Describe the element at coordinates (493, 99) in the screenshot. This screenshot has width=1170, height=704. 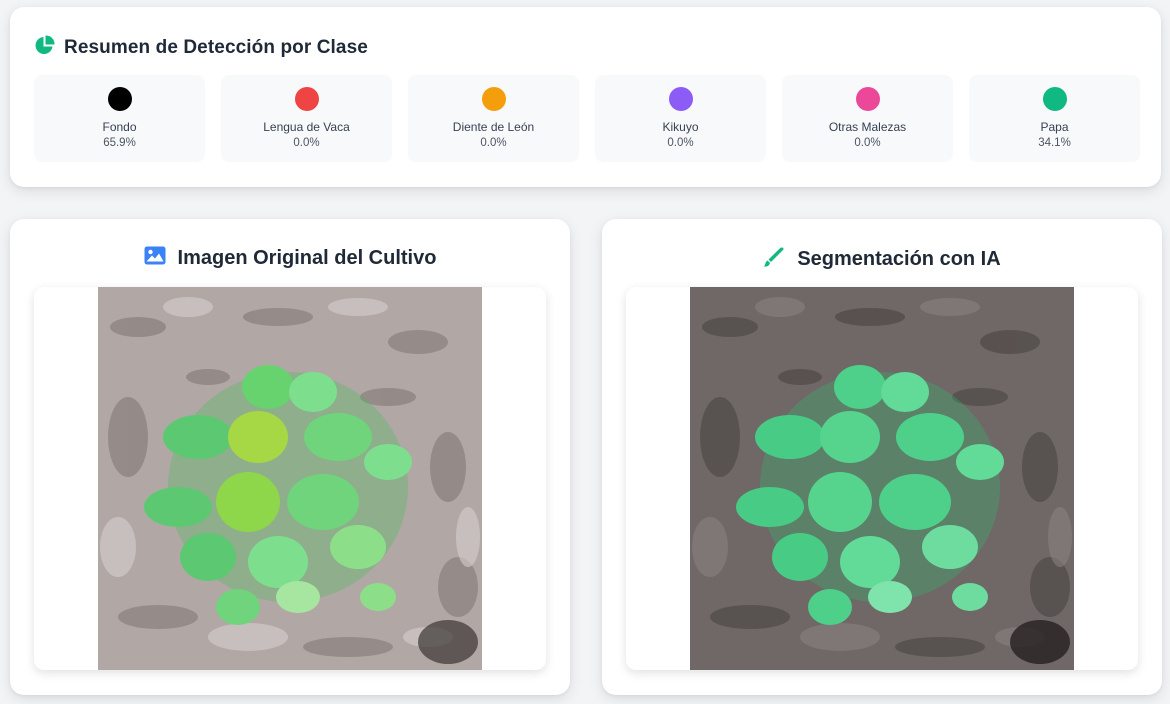
I see `color-dot-diente-de-leon` at that location.